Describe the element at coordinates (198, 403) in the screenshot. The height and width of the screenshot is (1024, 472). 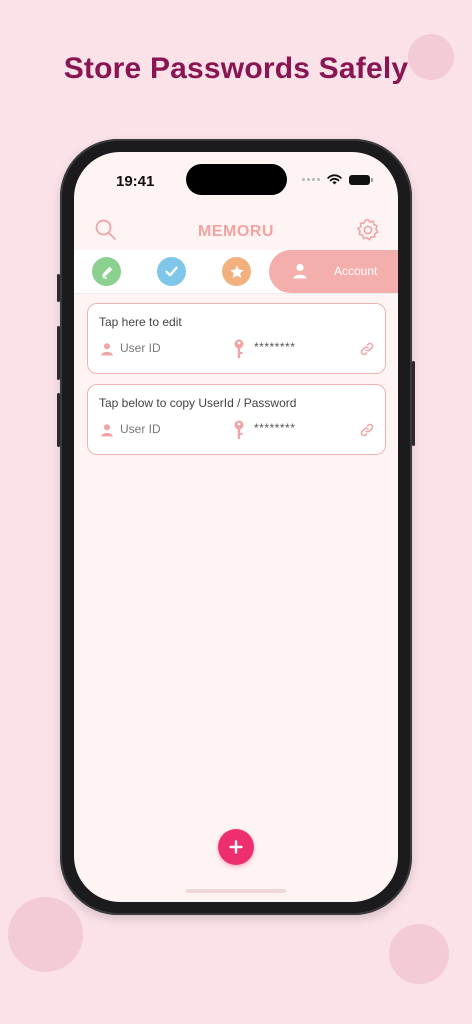
I see `card-title: Tap below to copy UserId / Password` at that location.